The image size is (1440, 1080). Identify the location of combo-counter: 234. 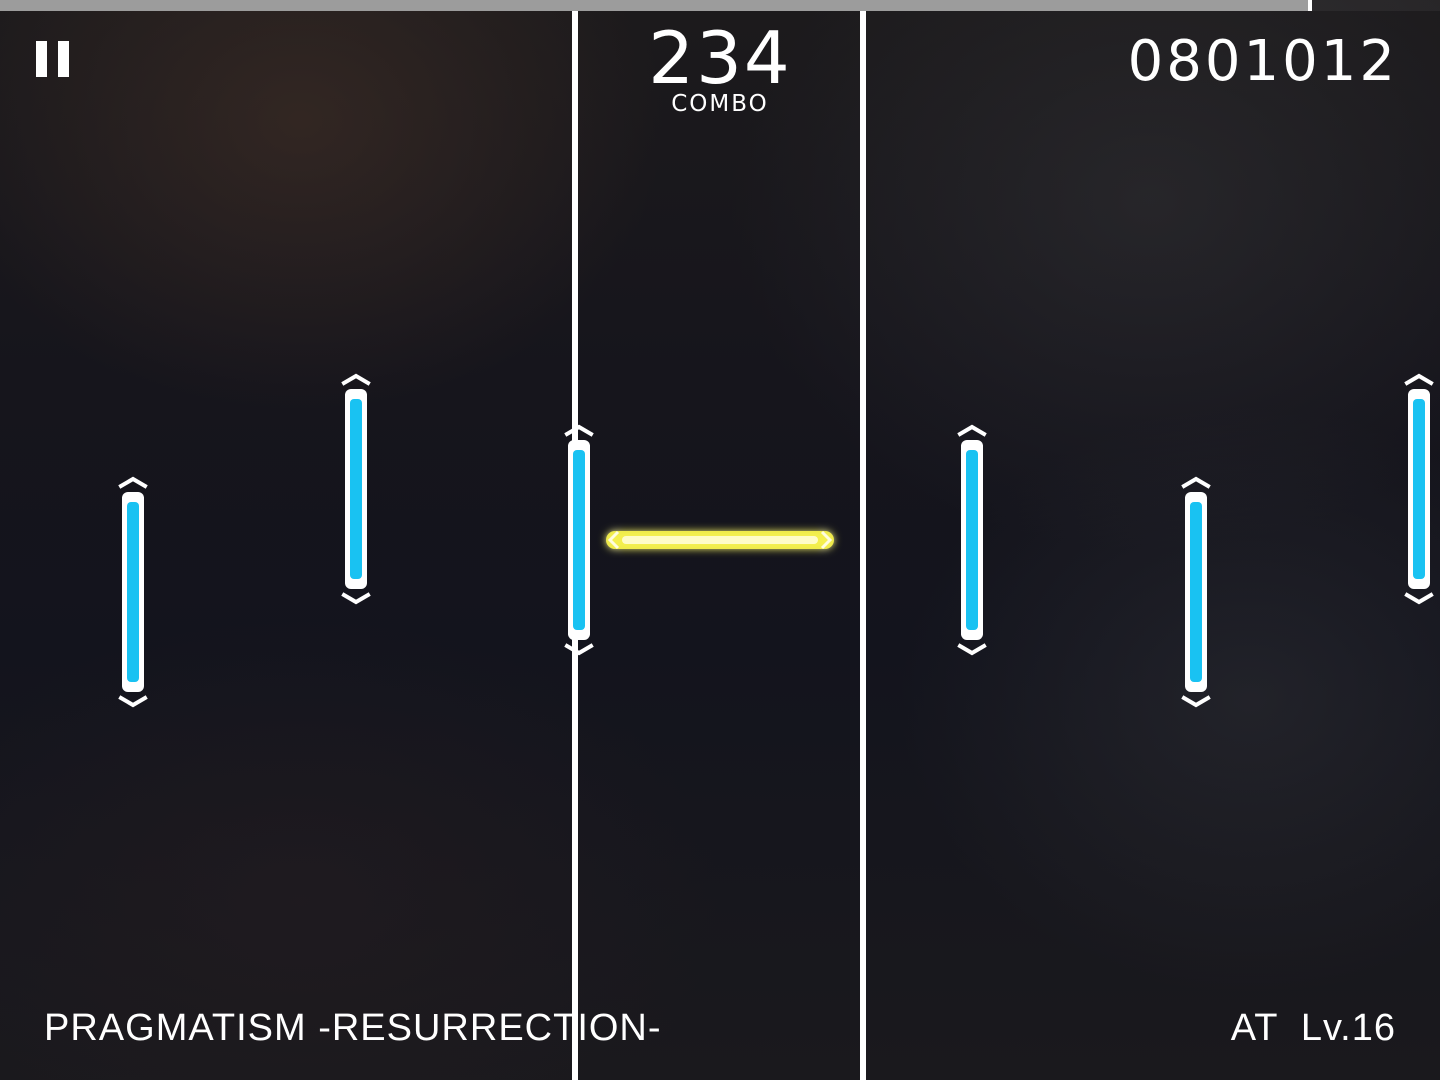
(720, 58).